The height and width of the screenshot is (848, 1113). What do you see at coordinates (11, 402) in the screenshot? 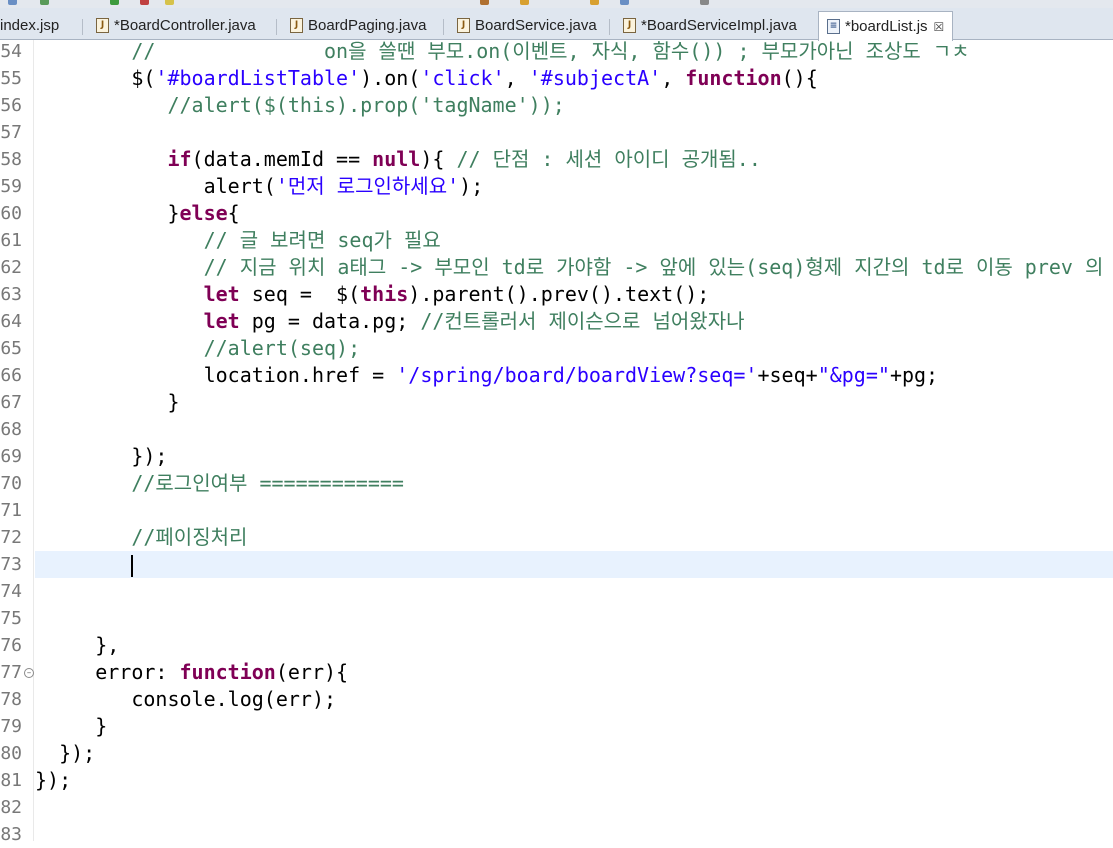
I see `line-number: 67` at bounding box center [11, 402].